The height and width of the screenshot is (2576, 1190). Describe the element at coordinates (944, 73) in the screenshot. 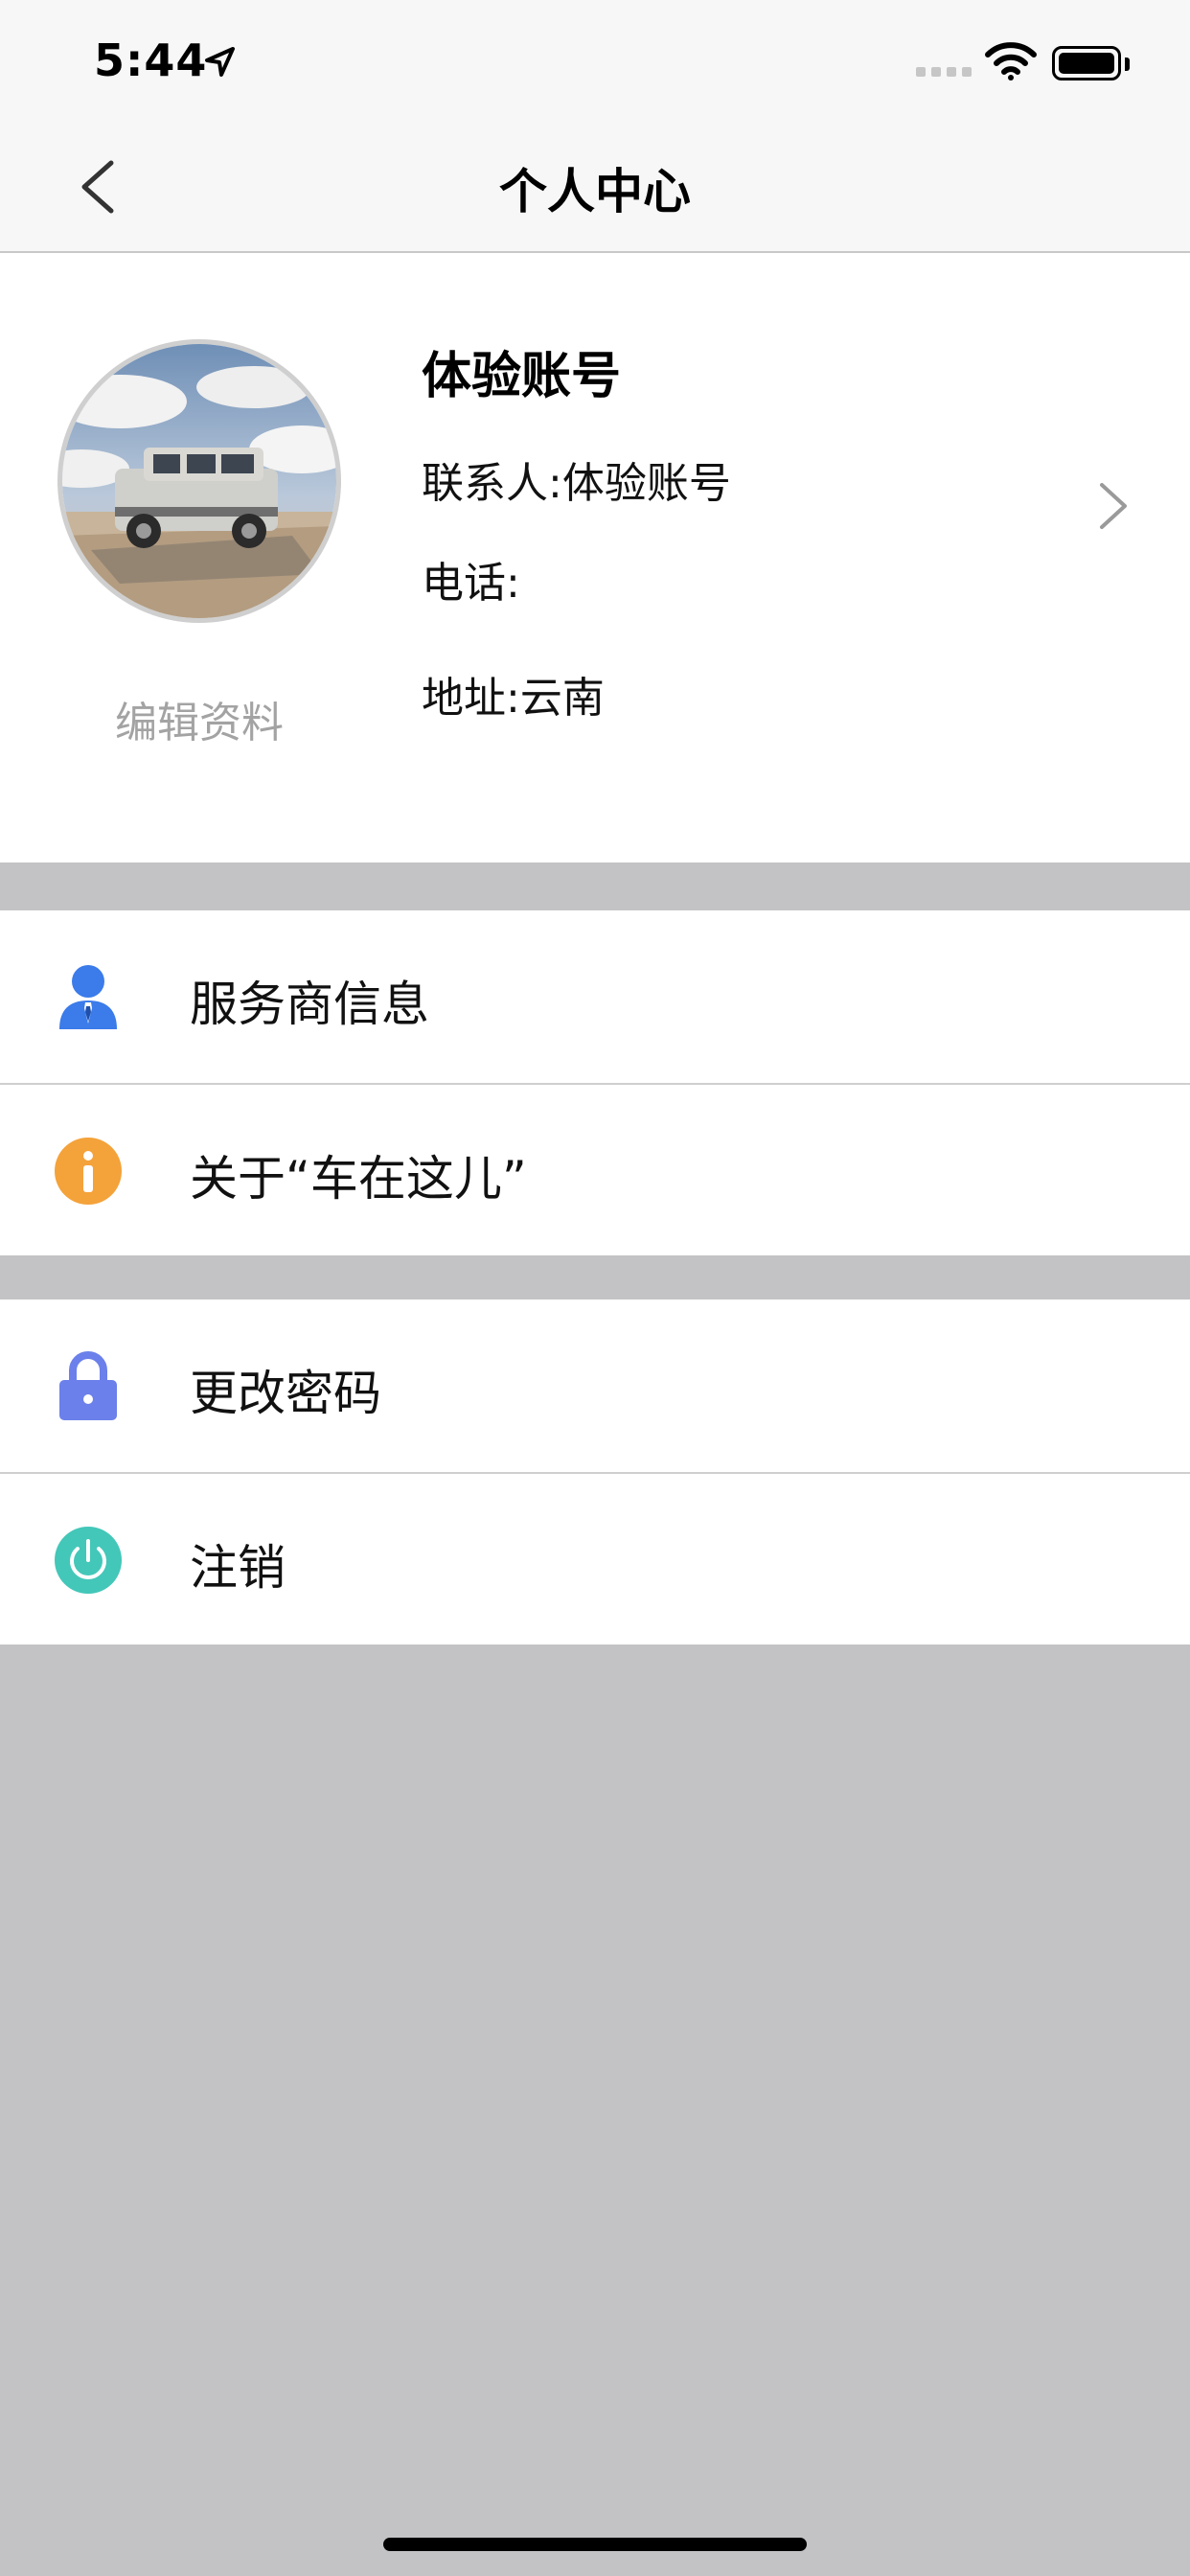

I see `cellular-signal-icon` at that location.